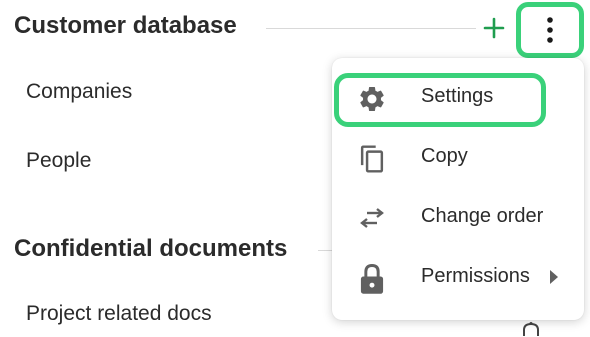  I want to click on menu-item-label: Copy, so click(444, 156).